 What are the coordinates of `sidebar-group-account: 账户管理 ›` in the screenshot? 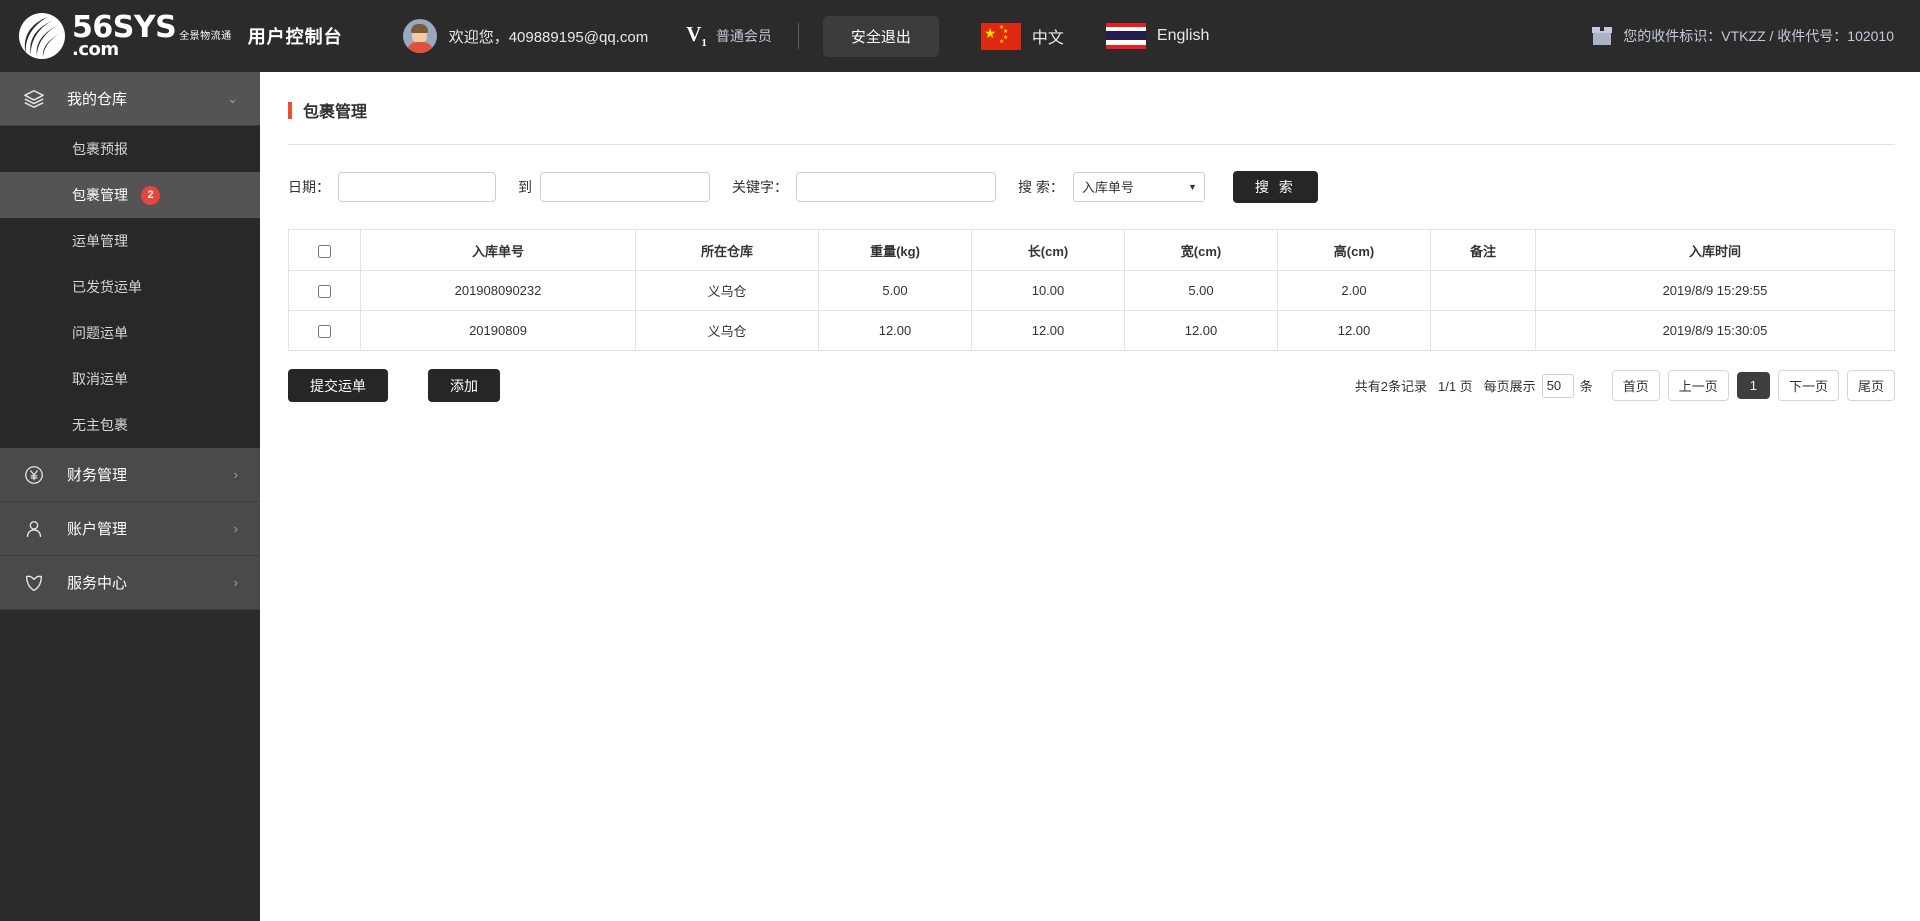 It's located at (130, 529).